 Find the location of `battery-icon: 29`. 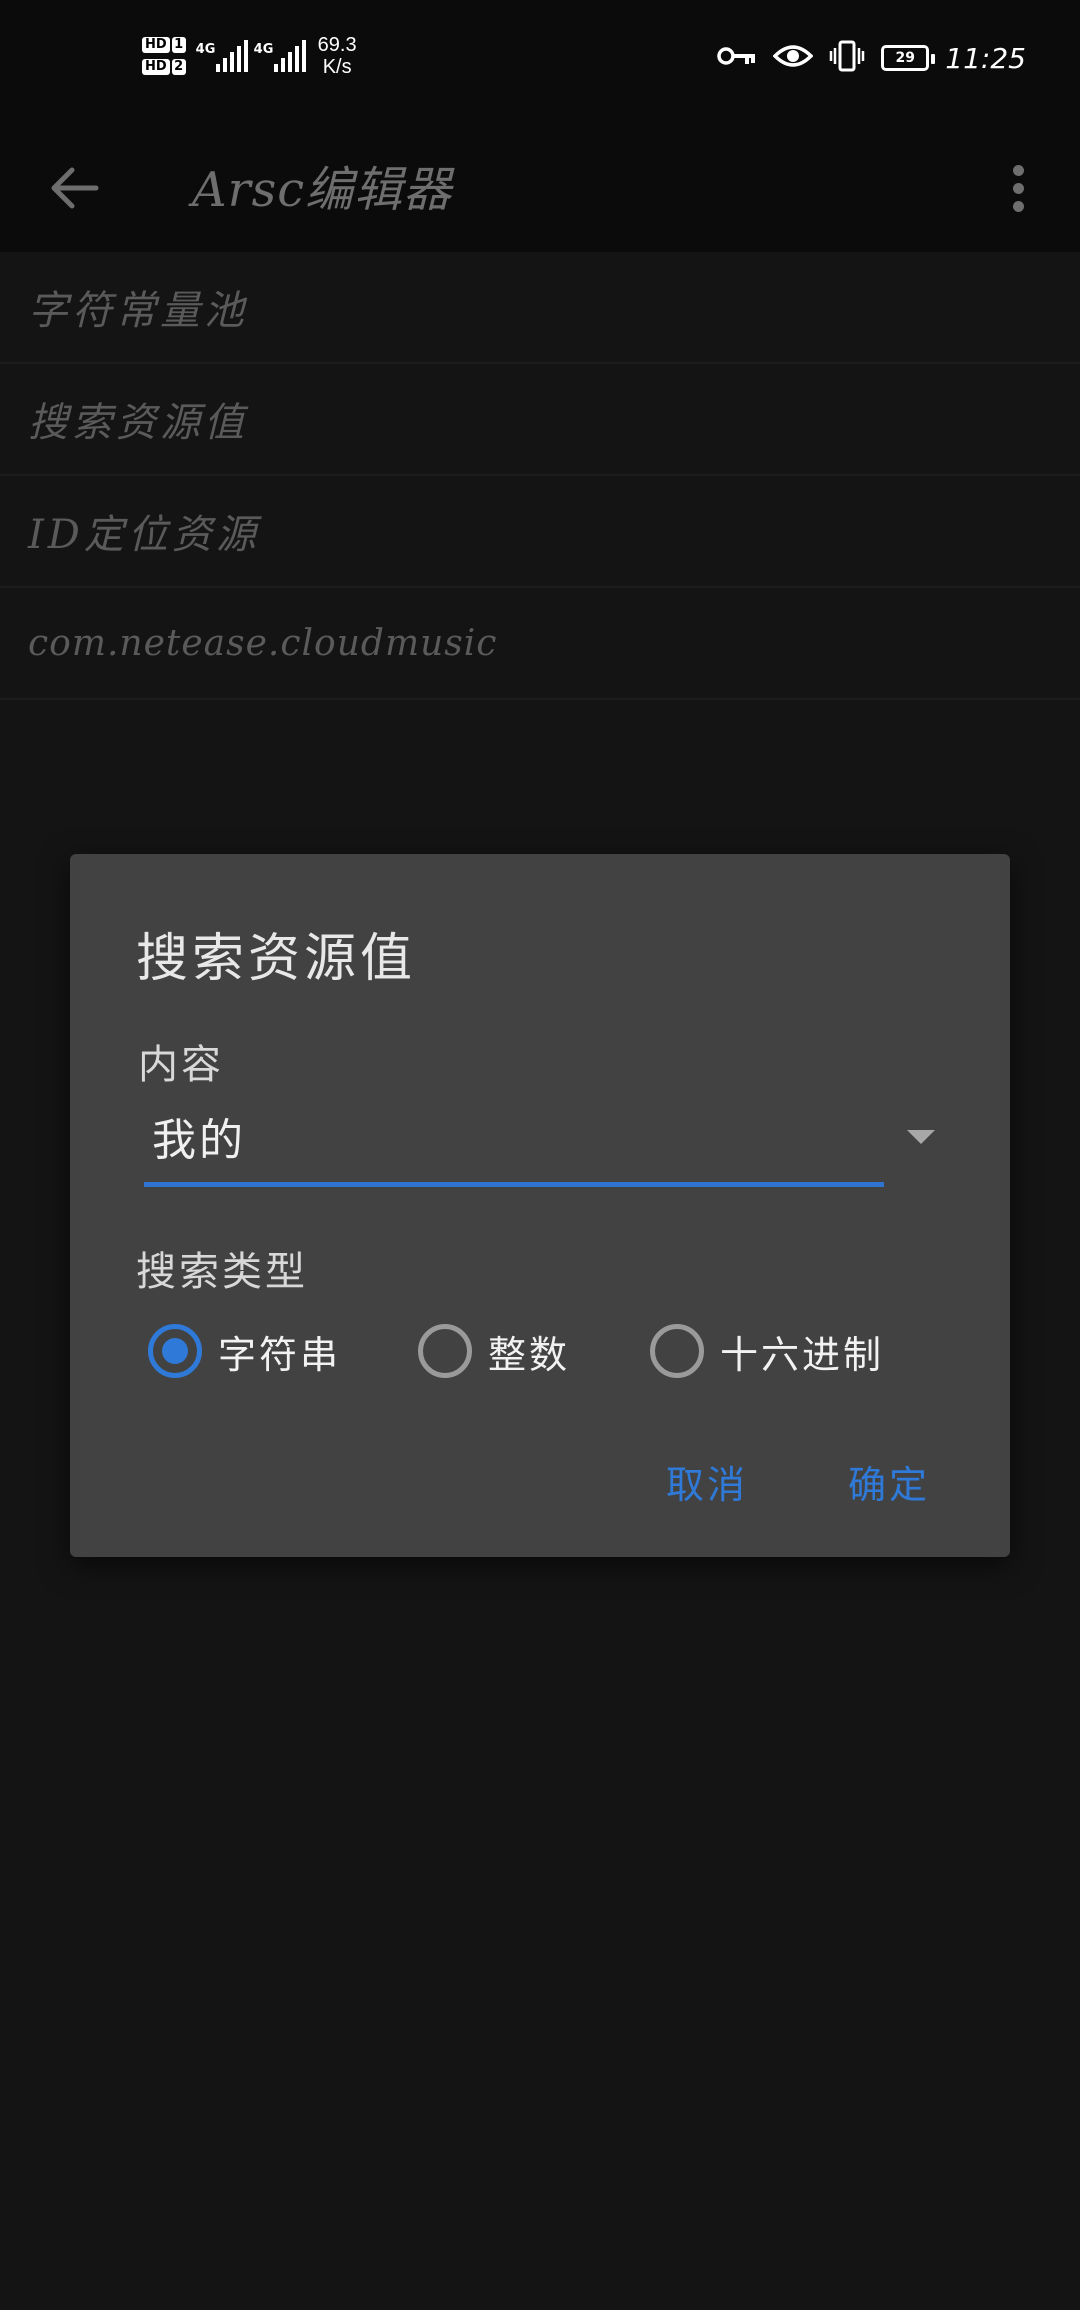

battery-icon: 29 is located at coordinates (908, 58).